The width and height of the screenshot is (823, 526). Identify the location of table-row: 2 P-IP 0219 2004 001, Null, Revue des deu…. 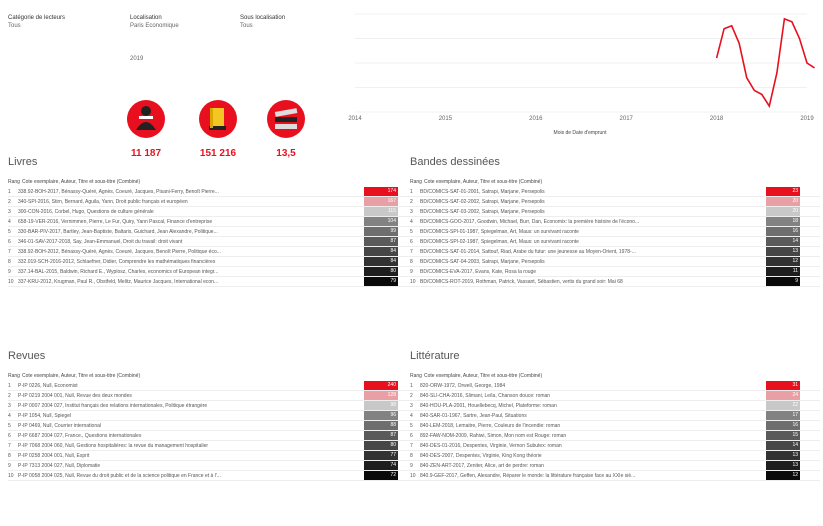
(213, 396).